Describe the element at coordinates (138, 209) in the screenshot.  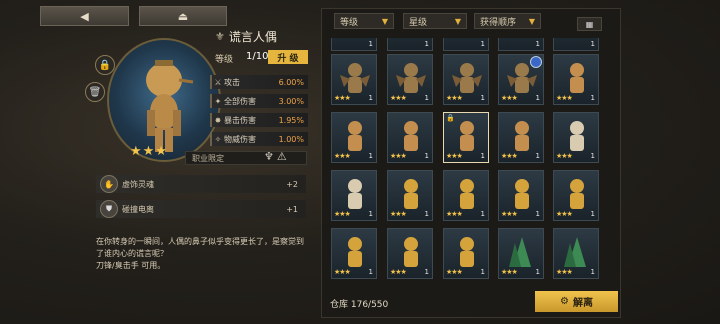
I see `skill-name: 碰撞电离` at that location.